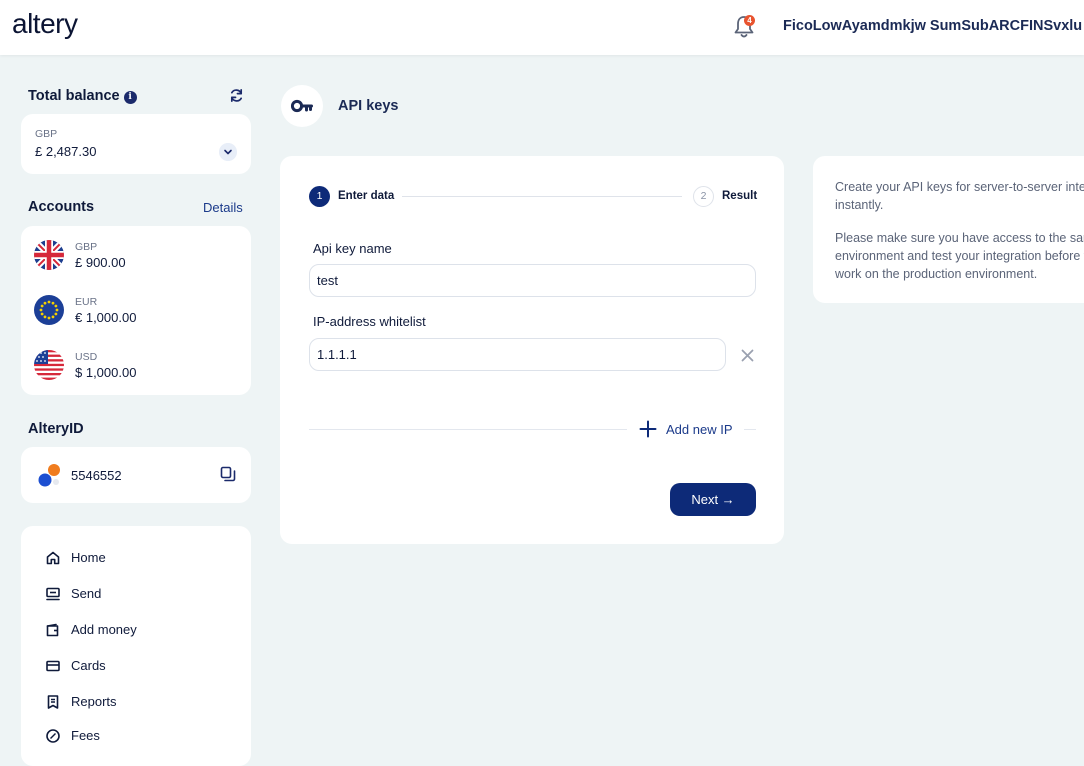 This screenshot has width=1084, height=766. I want to click on nav-item-cards: Cards, so click(135, 666).